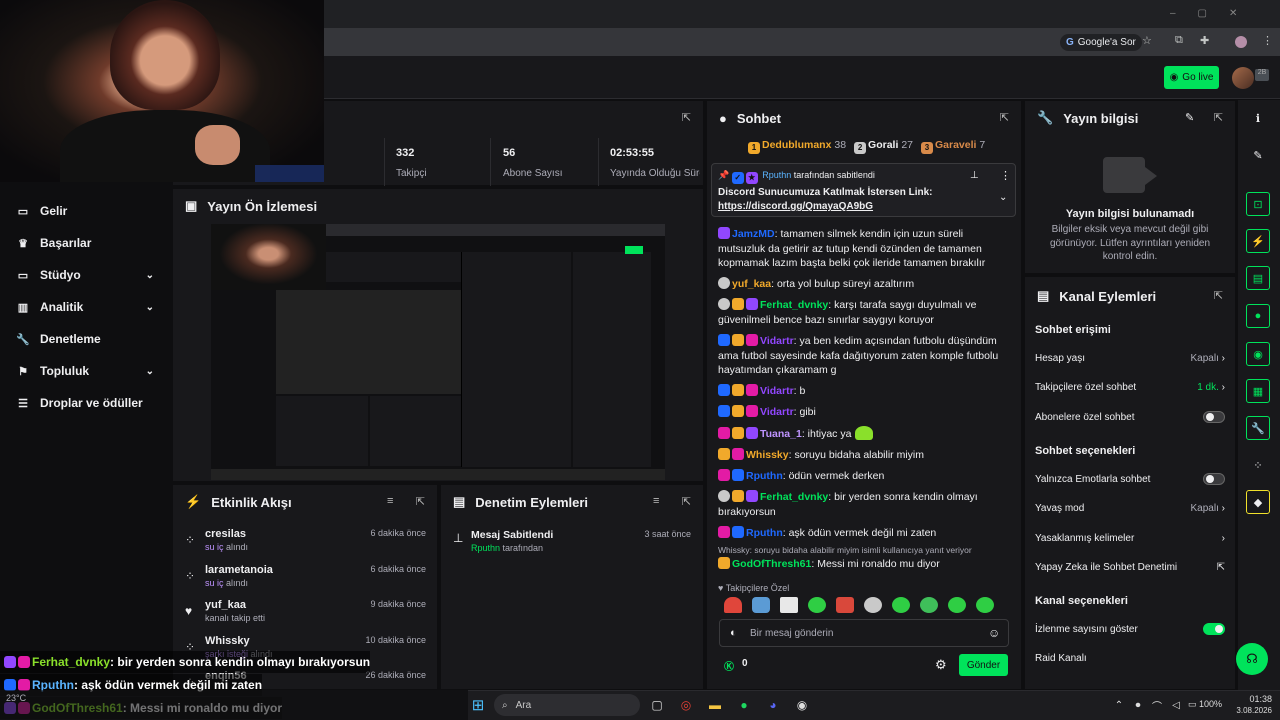 This screenshot has width=1280, height=720. What do you see at coordinates (863, 434) in the screenshot?
I see `chat-message: Tuana_1: ihtiyac ya` at bounding box center [863, 434].